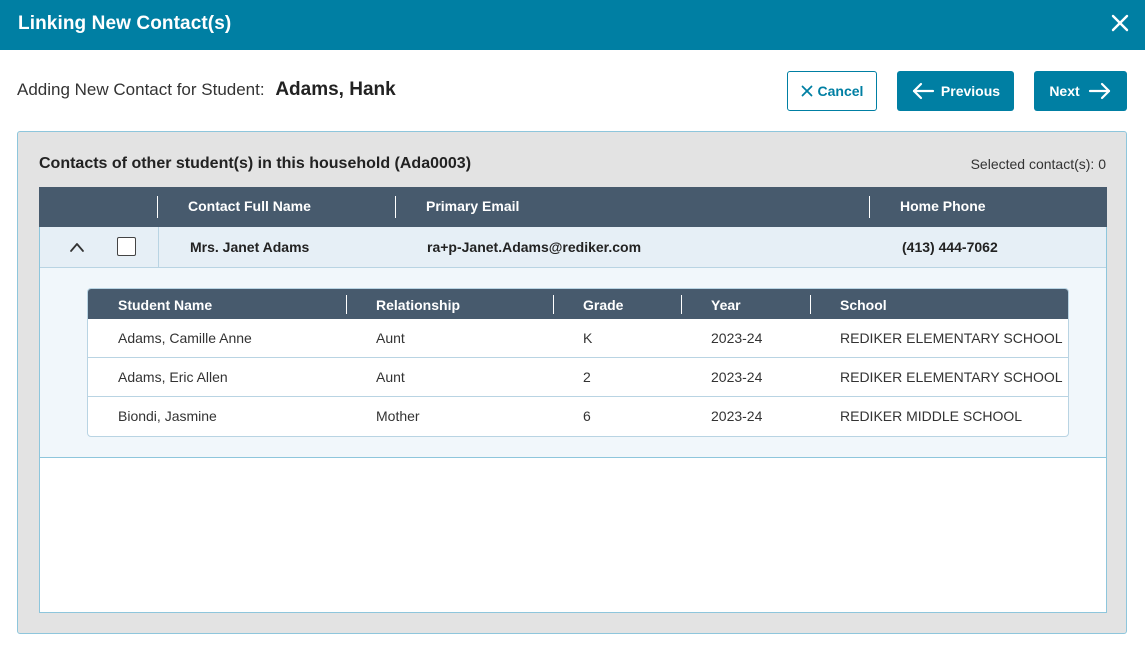 The width and height of the screenshot is (1145, 652). Describe the element at coordinates (125, 23) in the screenshot. I see `dialog-title: Linking New Contact(s)` at that location.